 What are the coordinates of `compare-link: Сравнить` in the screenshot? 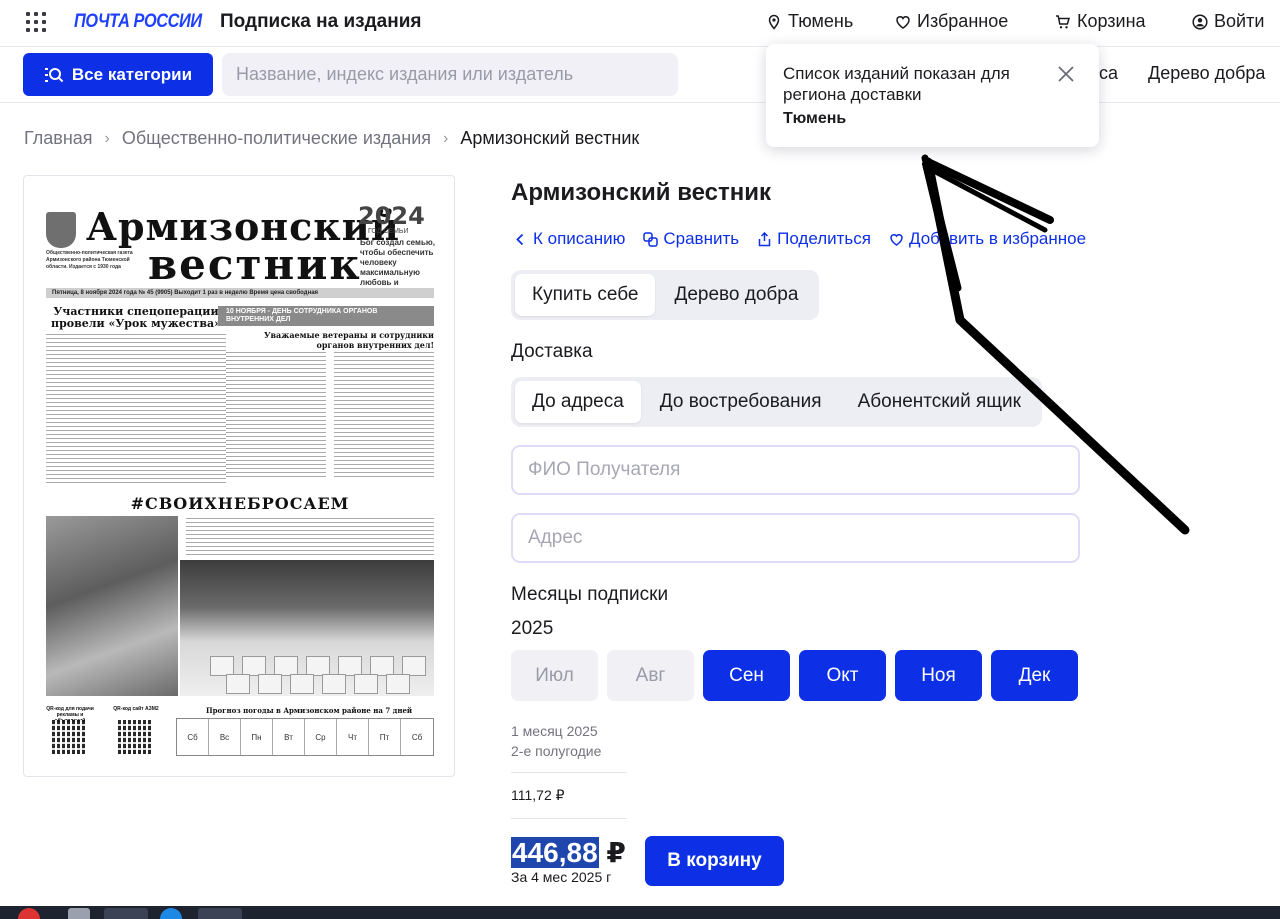 It's located at (691, 239).